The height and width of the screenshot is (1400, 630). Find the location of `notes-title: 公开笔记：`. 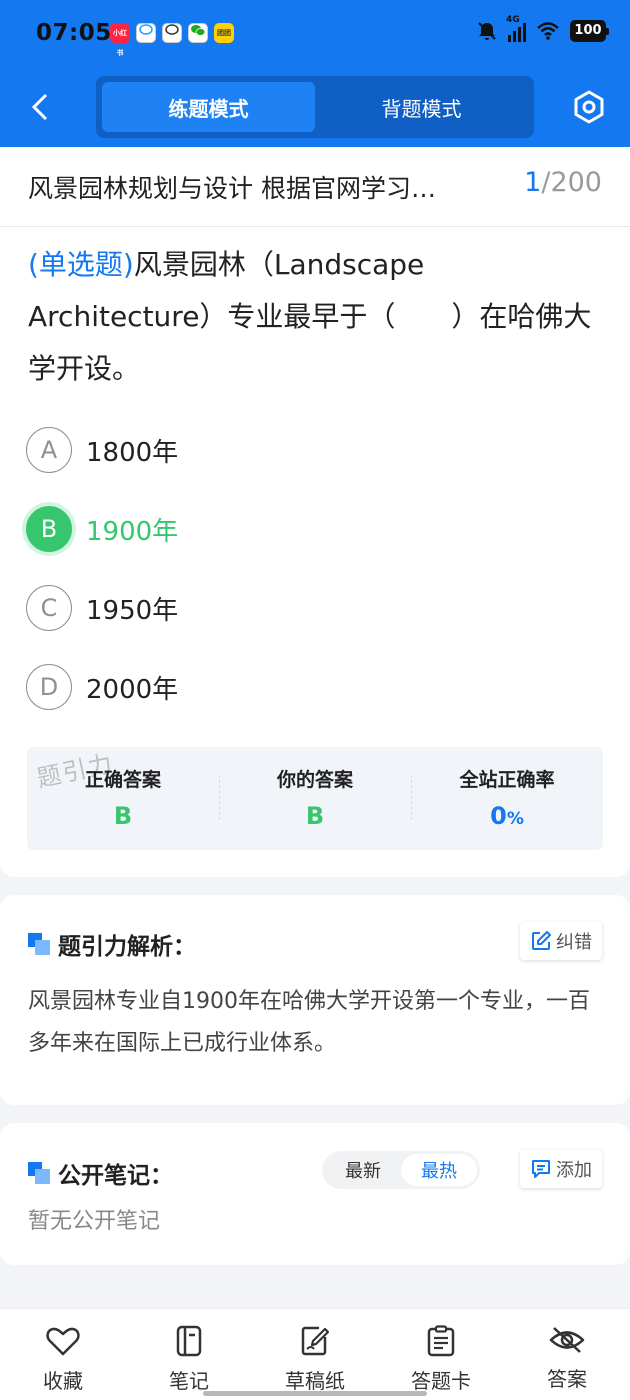

notes-title: 公开笔记： is located at coordinates (115, 1176).